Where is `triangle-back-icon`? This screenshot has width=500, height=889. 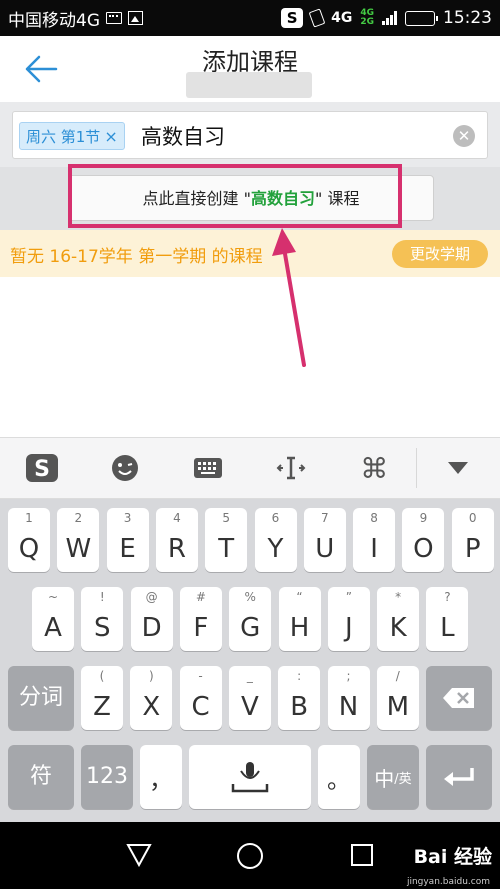
triangle-back-icon is located at coordinates (139, 857).